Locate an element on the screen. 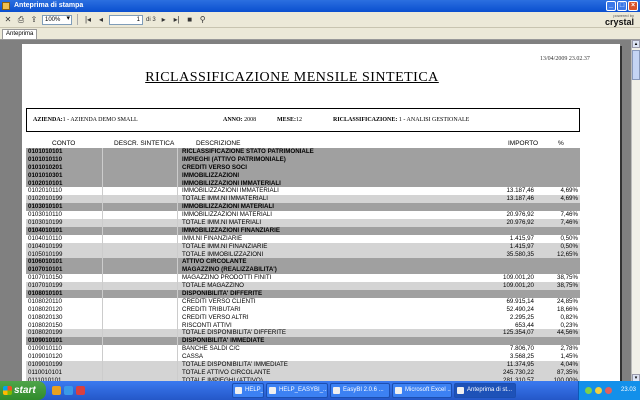 The height and width of the screenshot is (400, 640). start-button: start is located at coordinates (23, 390).